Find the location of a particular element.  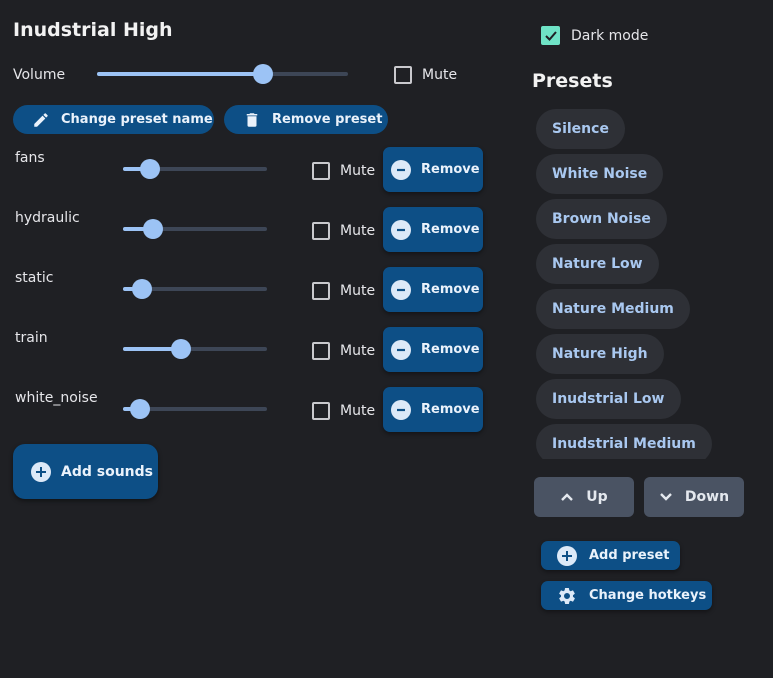

change-hotkeys-label: Change hotkeys is located at coordinates (648, 595).